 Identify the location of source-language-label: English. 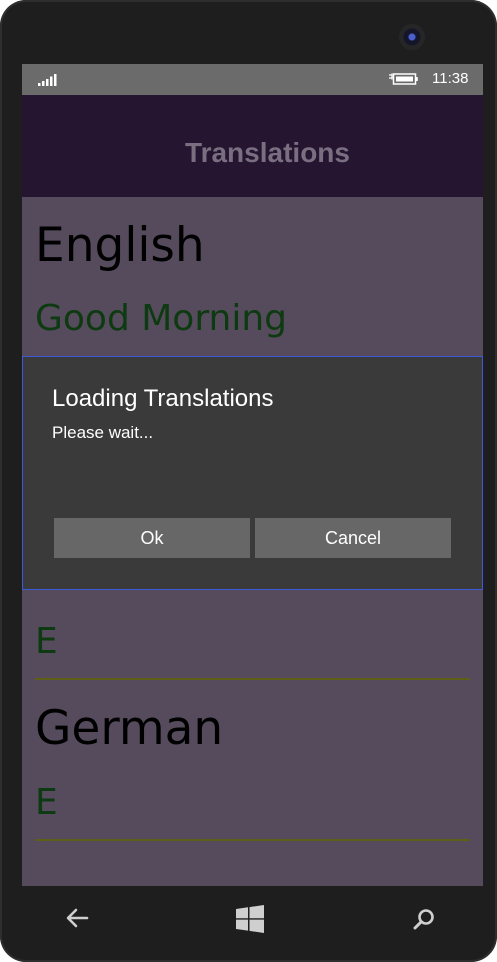
(120, 245).